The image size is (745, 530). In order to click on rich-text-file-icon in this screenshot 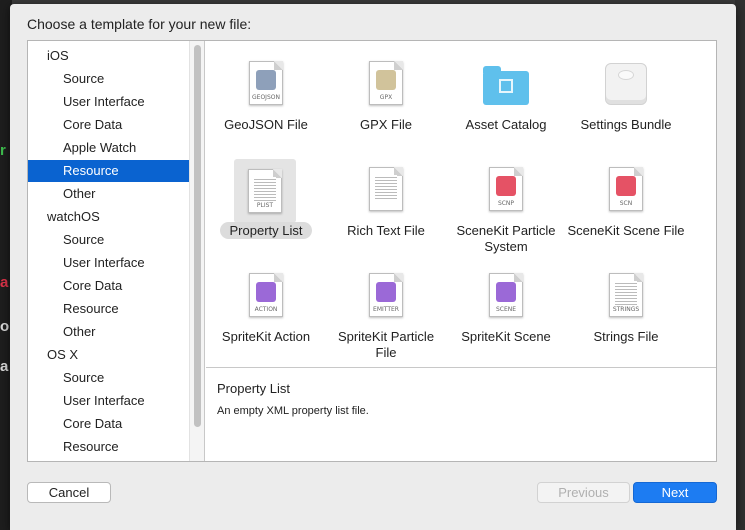, I will do `click(386, 191)`.